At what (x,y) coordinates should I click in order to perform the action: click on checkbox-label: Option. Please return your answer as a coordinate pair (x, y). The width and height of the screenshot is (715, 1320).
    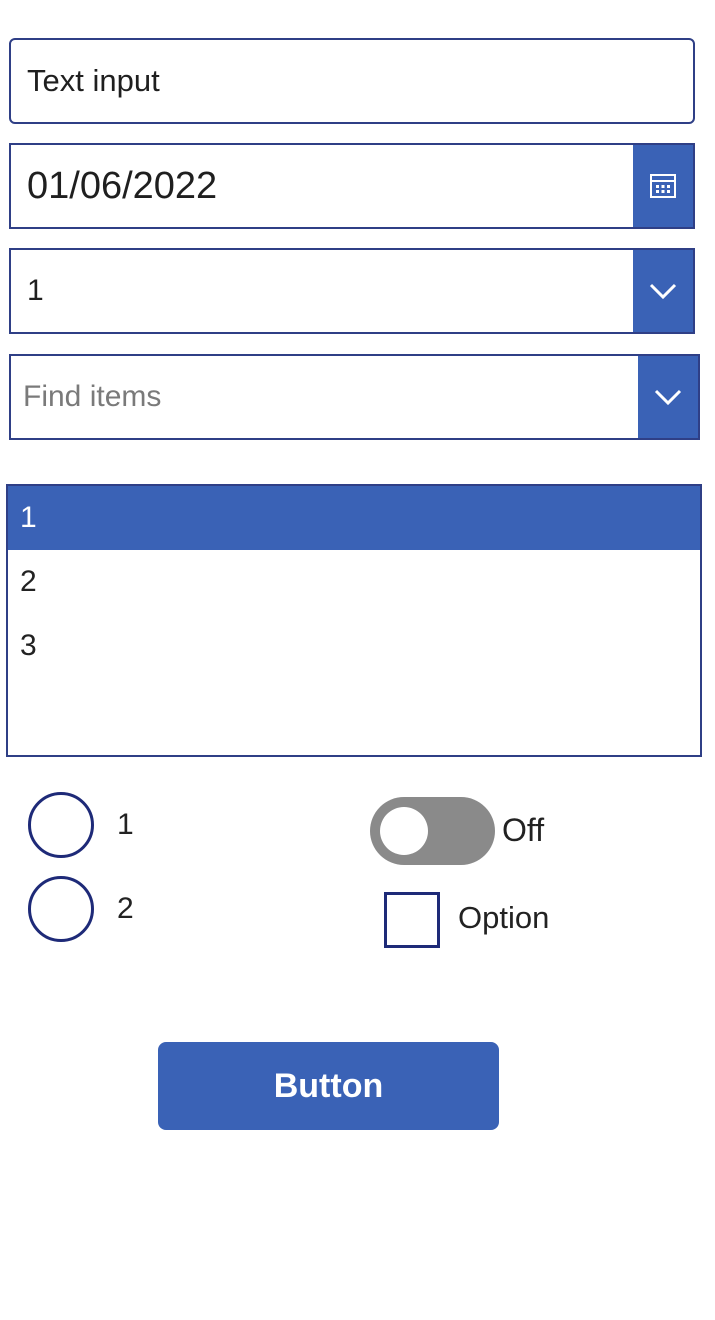
    Looking at the image, I should click on (504, 917).